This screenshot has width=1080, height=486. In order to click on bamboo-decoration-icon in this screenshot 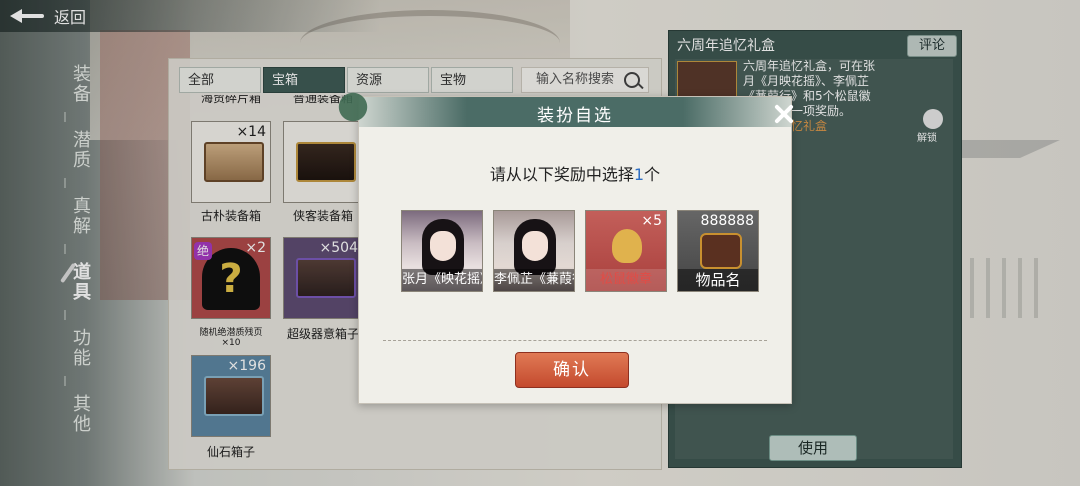, I will do `click(365, 107)`.